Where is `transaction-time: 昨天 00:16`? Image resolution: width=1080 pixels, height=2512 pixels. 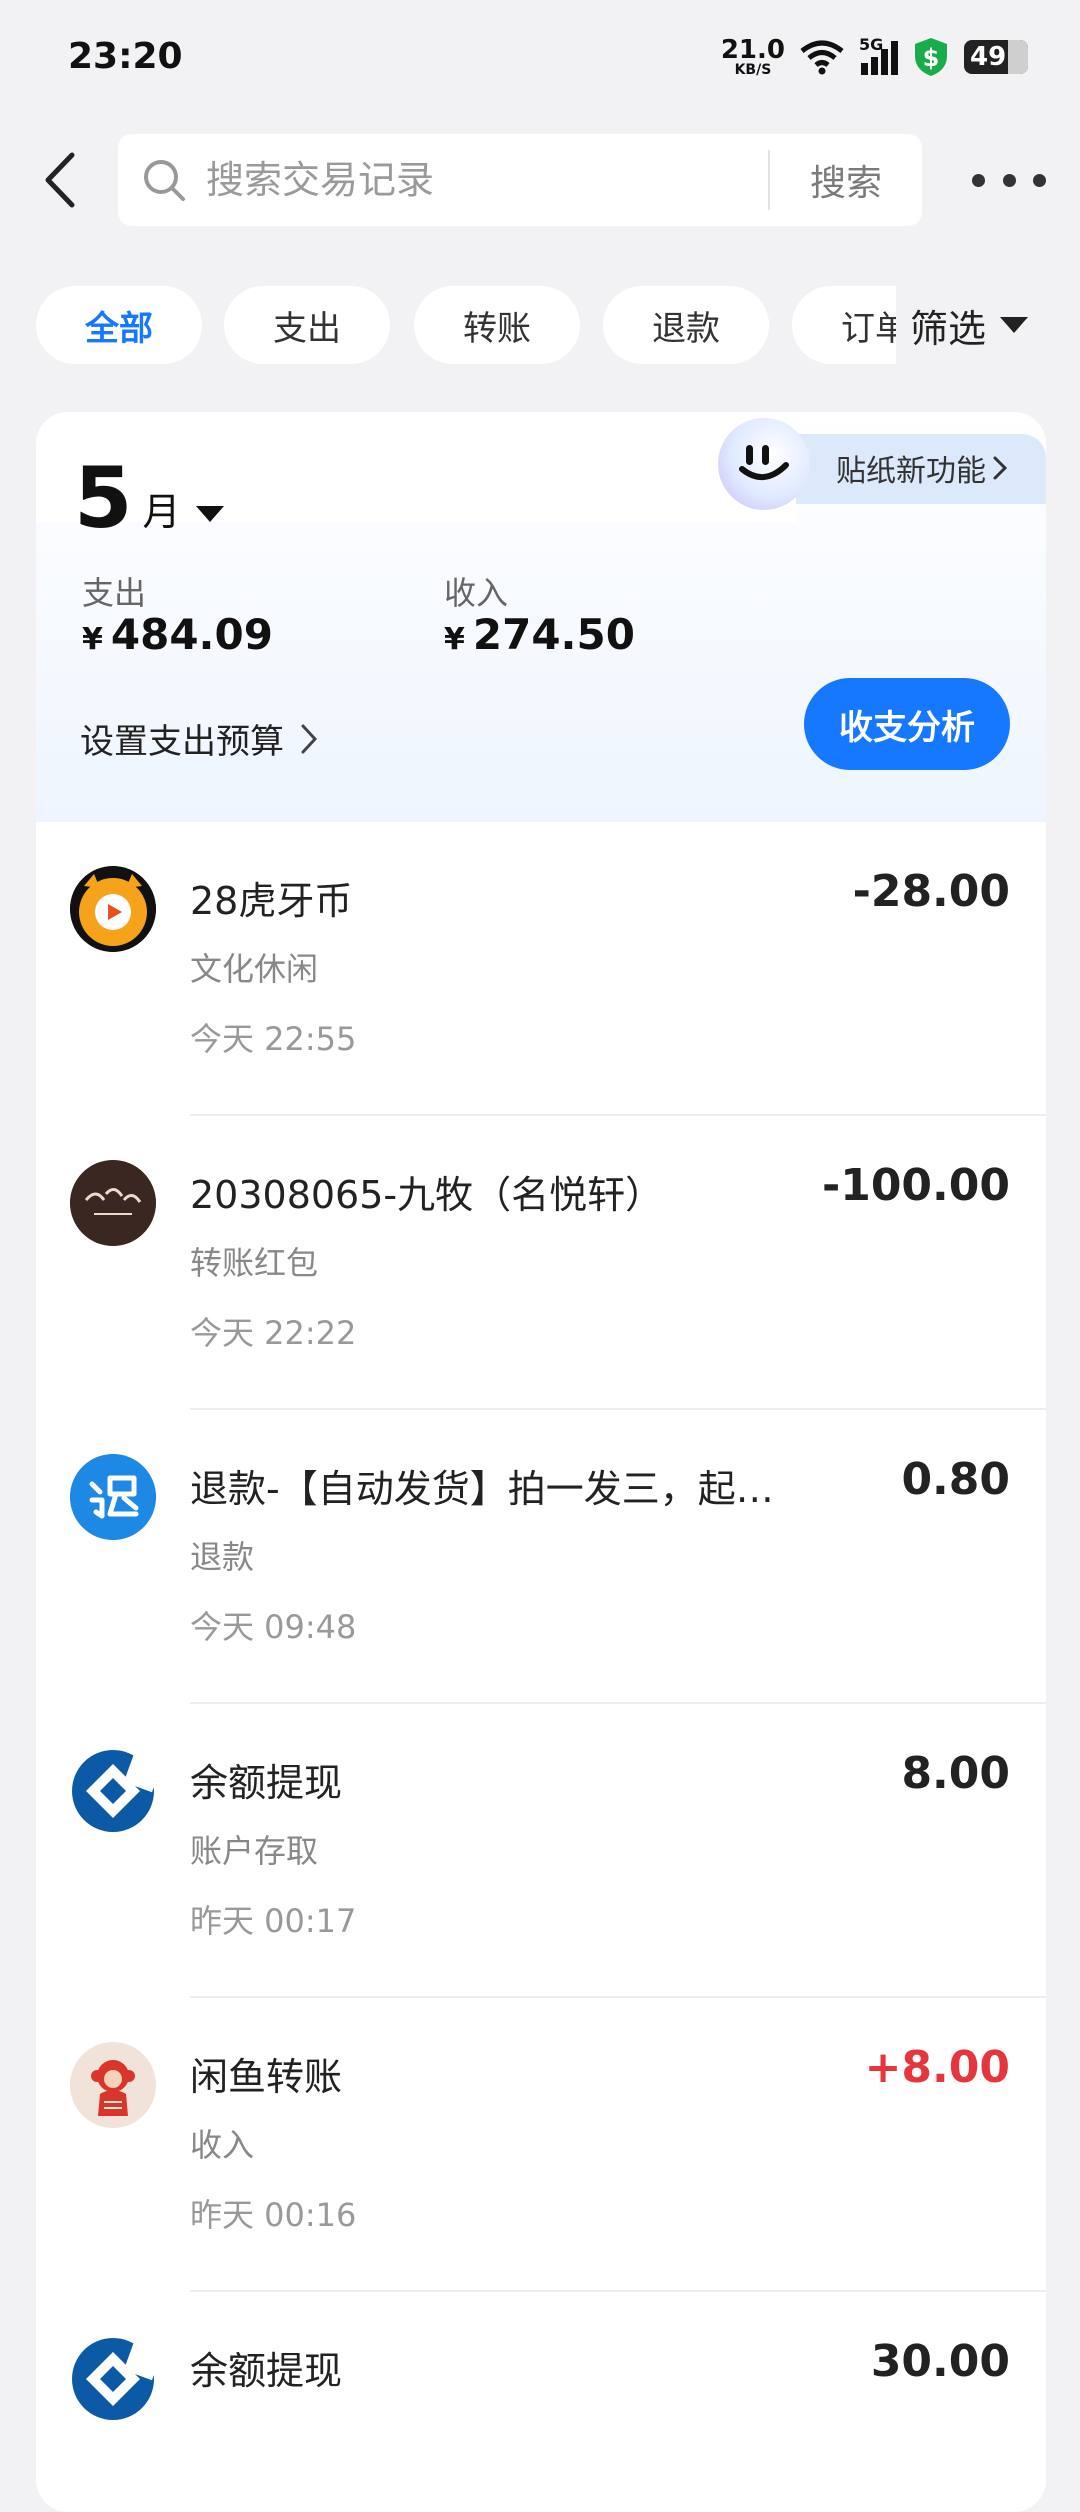 transaction-time: 昨天 00:16 is located at coordinates (273, 2215).